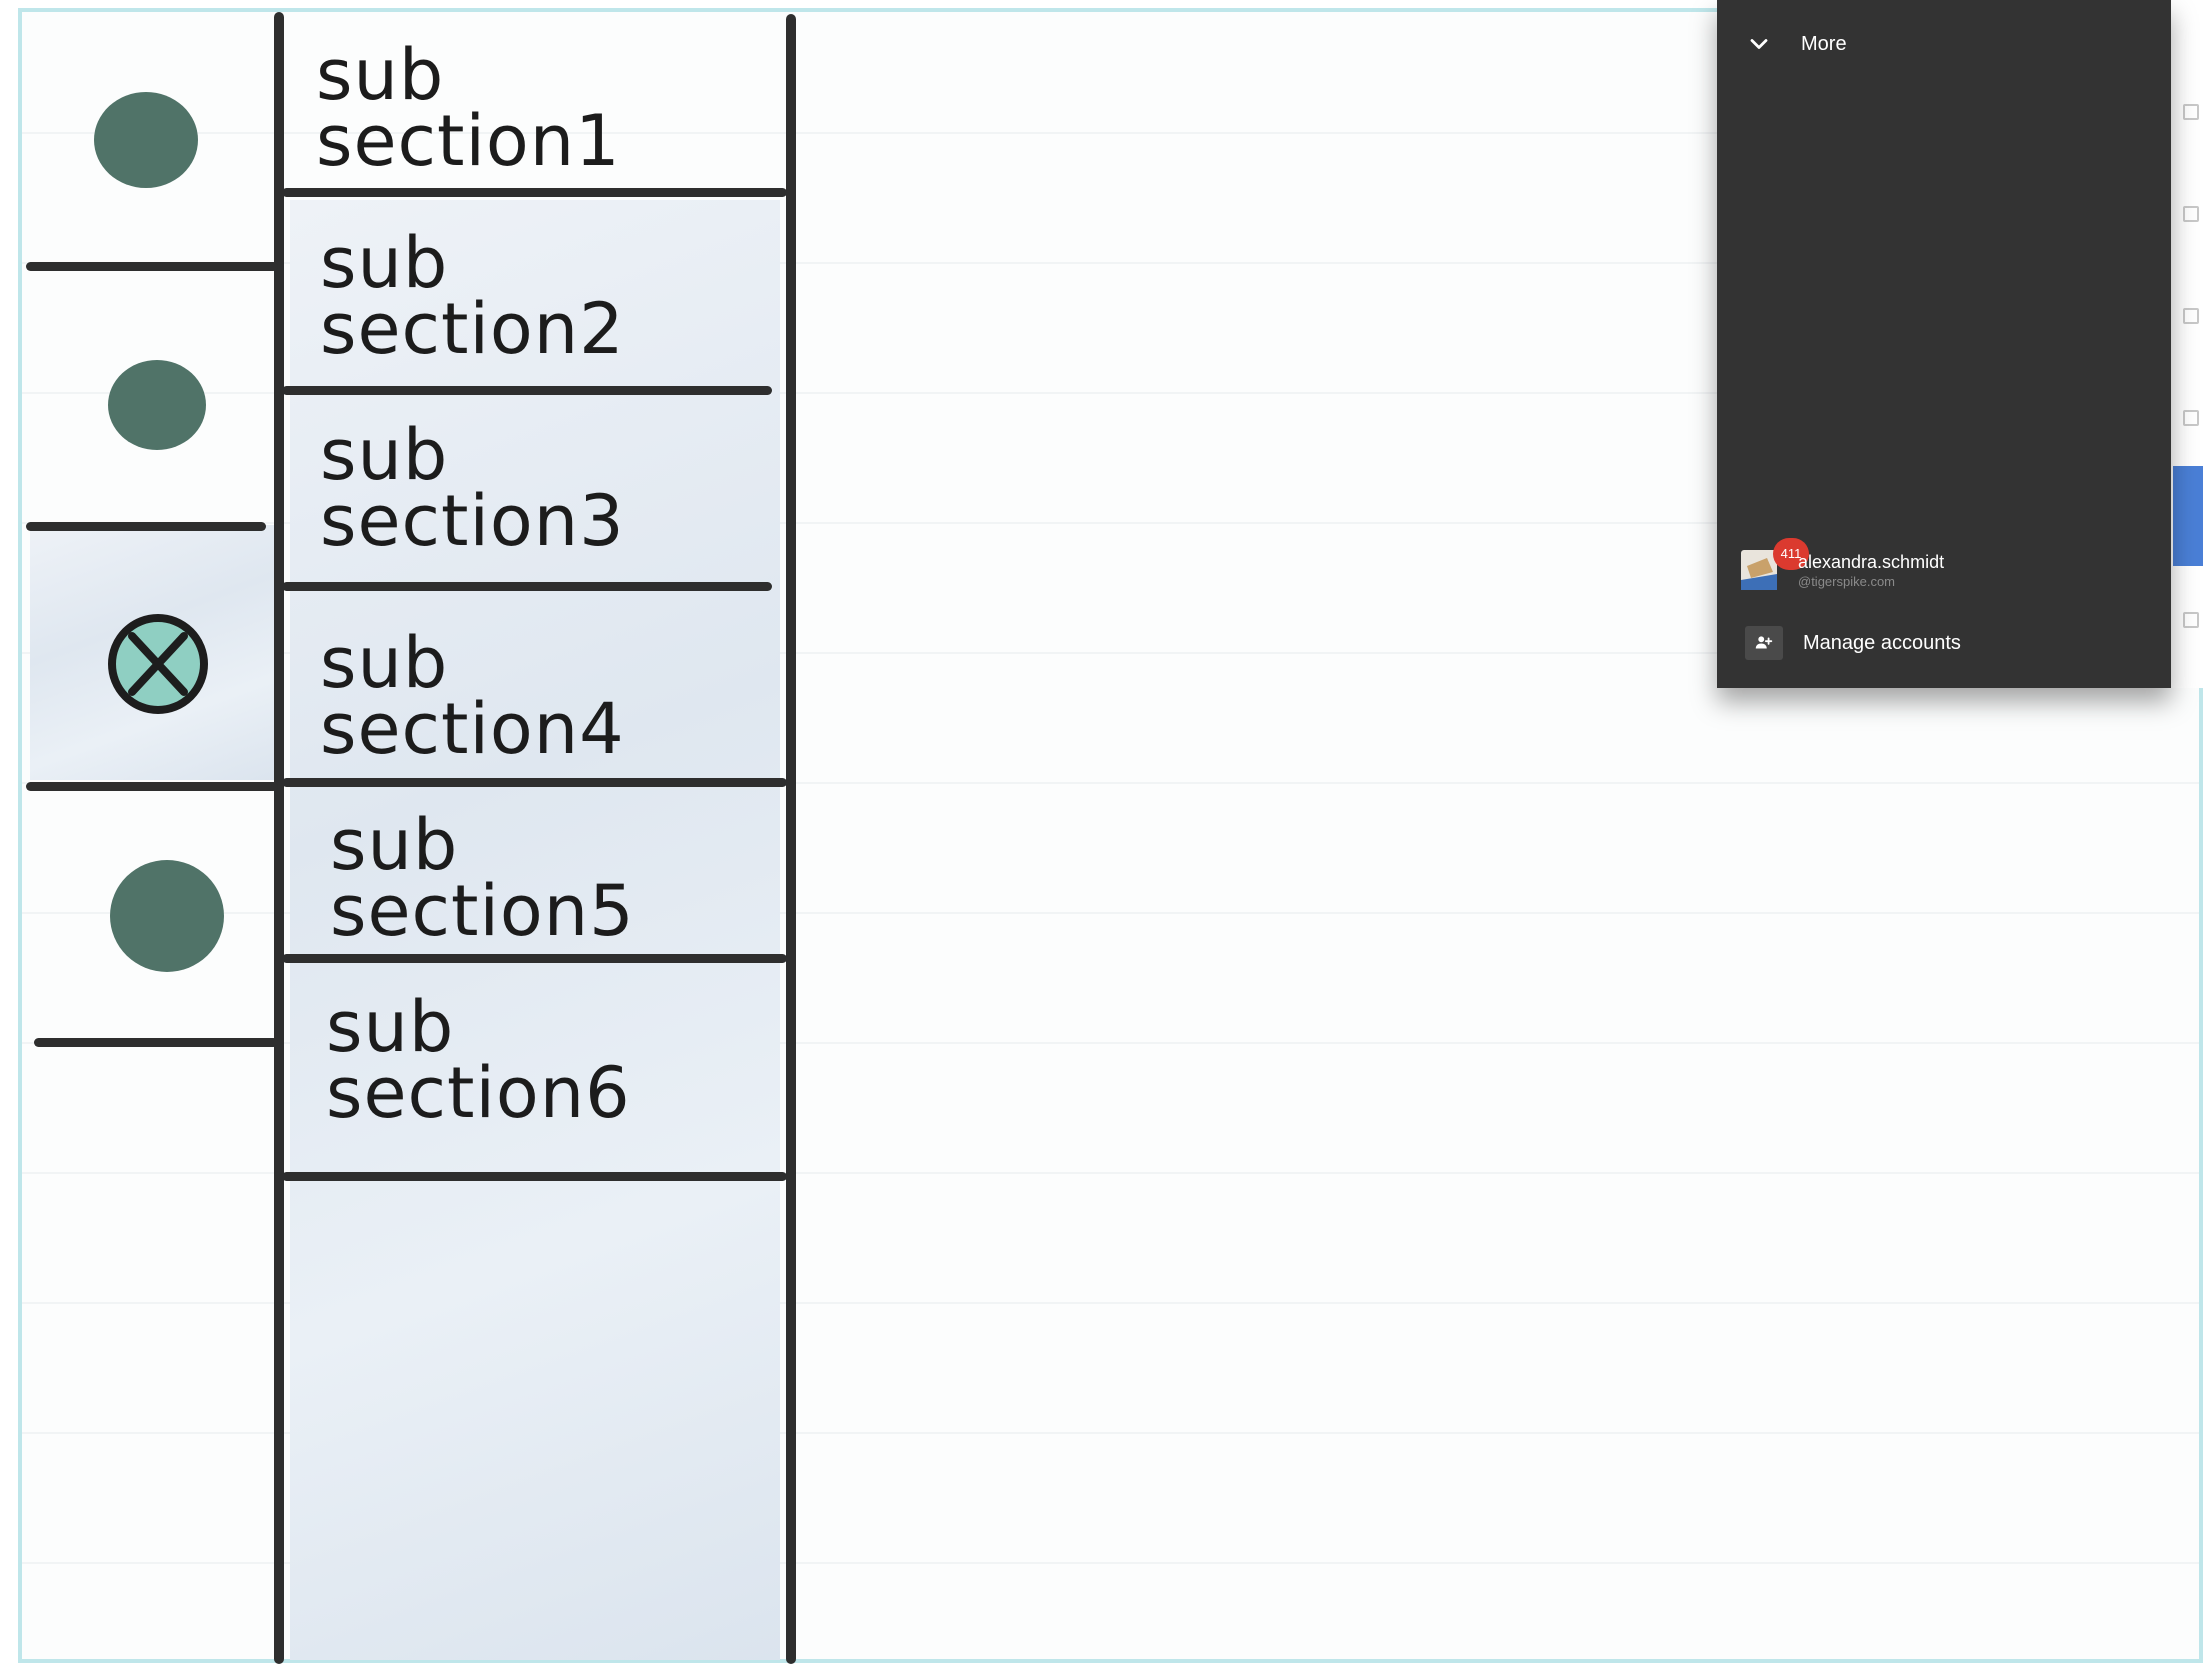 This screenshot has height=1668, width=2203. I want to click on manage-accounts-label: Manage accounts, so click(1882, 642).